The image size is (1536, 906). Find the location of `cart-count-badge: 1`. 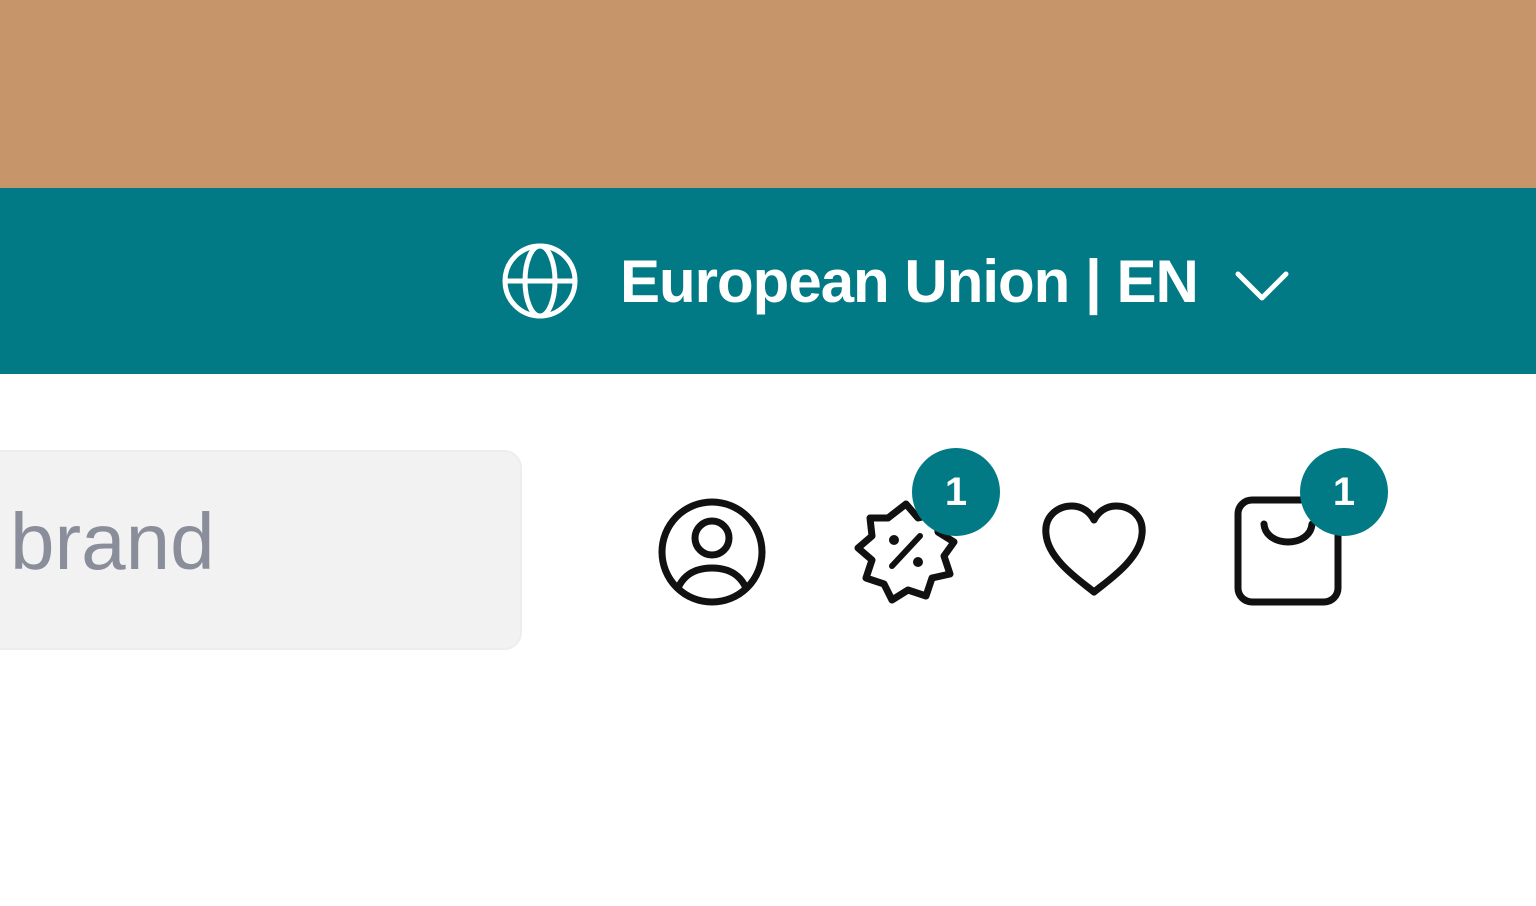

cart-count-badge: 1 is located at coordinates (1344, 492).